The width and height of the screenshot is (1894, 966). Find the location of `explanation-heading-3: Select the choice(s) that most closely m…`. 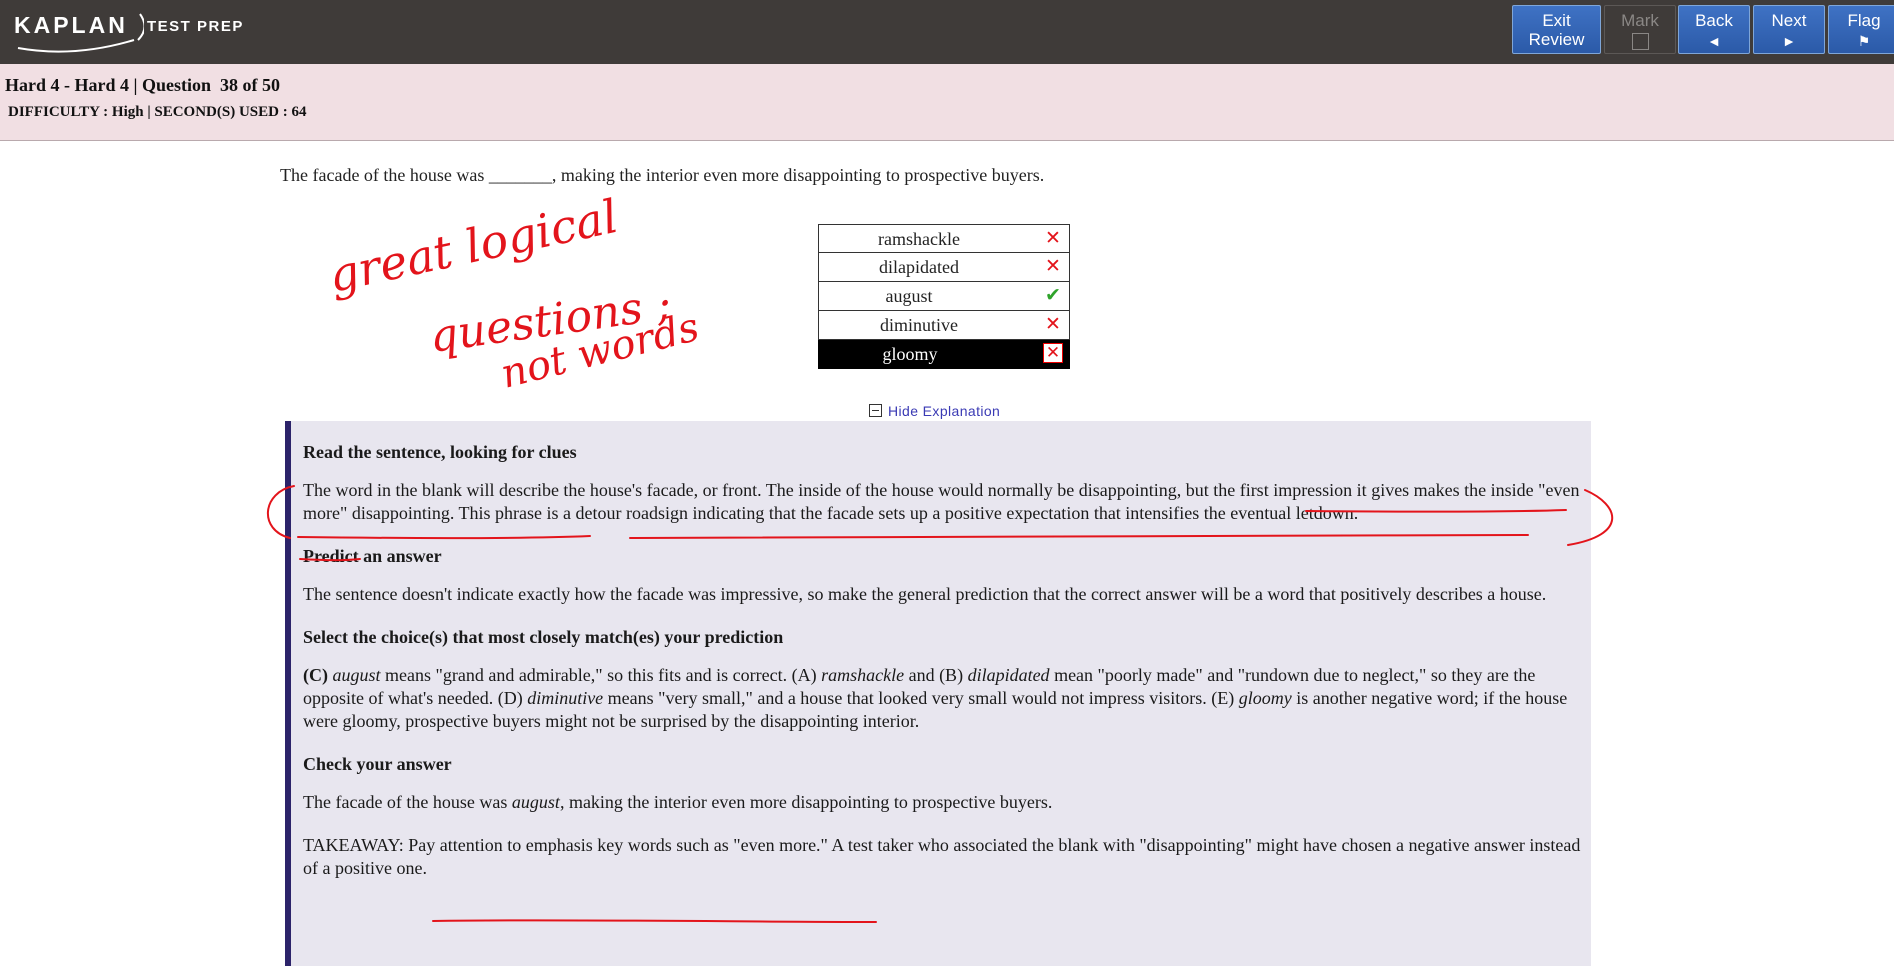

explanation-heading-3: Select the choice(s) that most closely m… is located at coordinates (543, 637).